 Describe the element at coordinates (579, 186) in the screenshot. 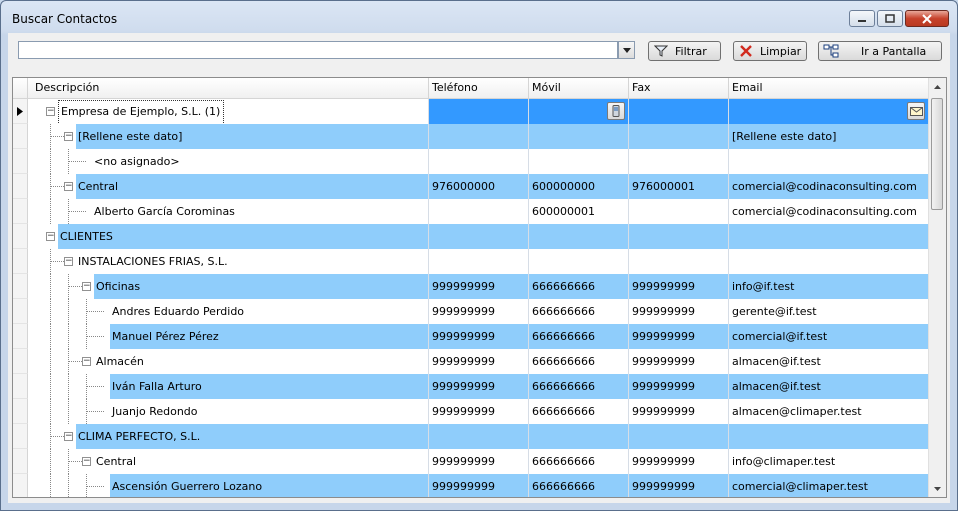

I see `mobile-cell: 600000000` at that location.